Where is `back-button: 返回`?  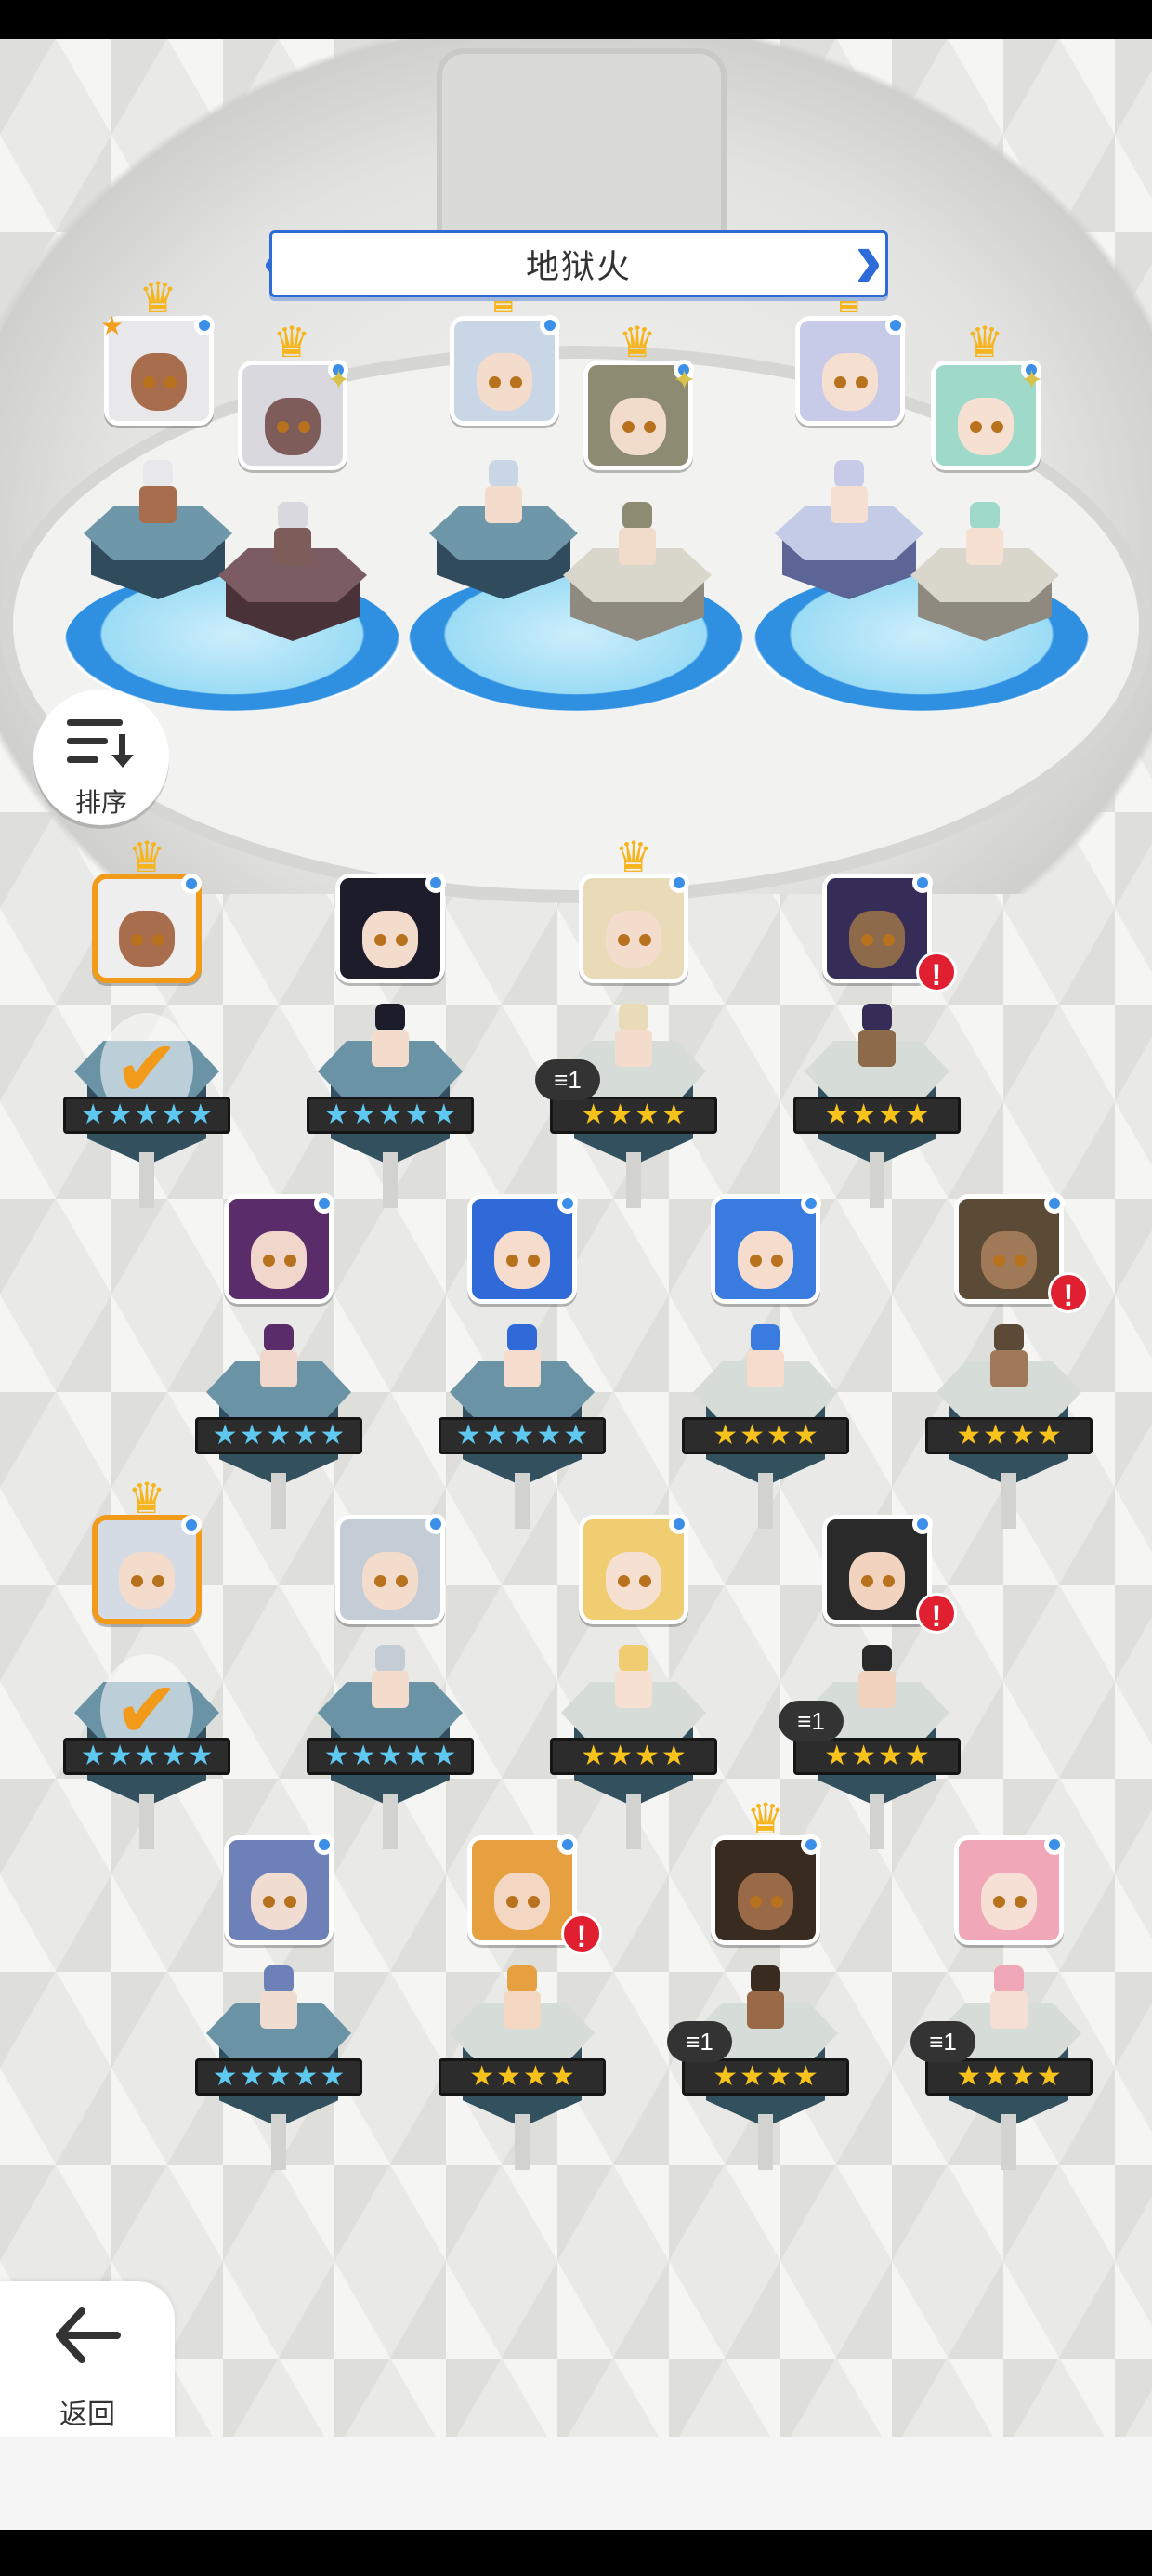 back-button: 返回 is located at coordinates (87, 2360).